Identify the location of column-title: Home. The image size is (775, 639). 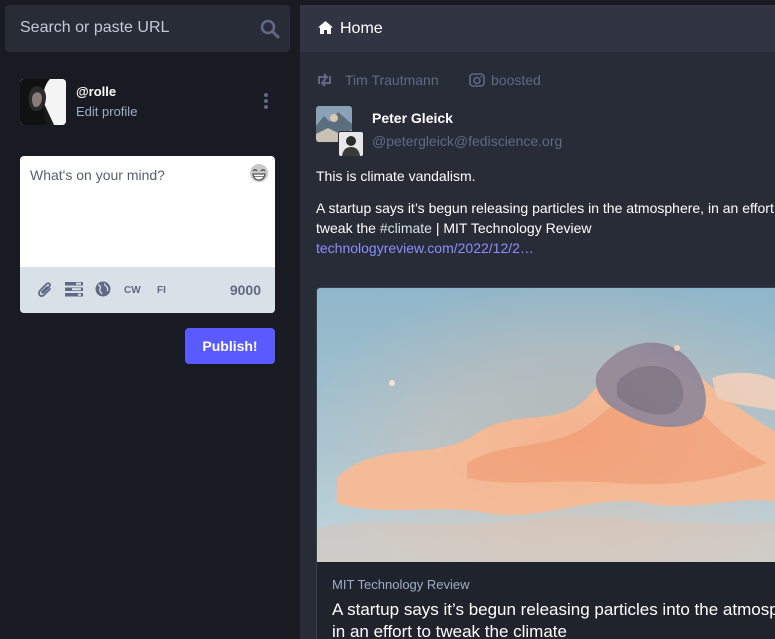
(361, 28).